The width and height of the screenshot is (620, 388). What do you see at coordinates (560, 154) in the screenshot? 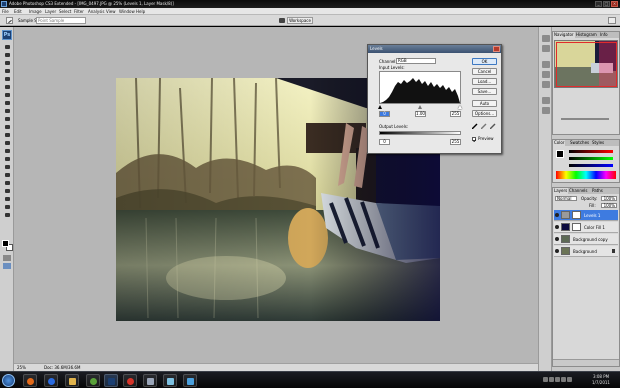
I see `color-fg-swatch` at bounding box center [560, 154].